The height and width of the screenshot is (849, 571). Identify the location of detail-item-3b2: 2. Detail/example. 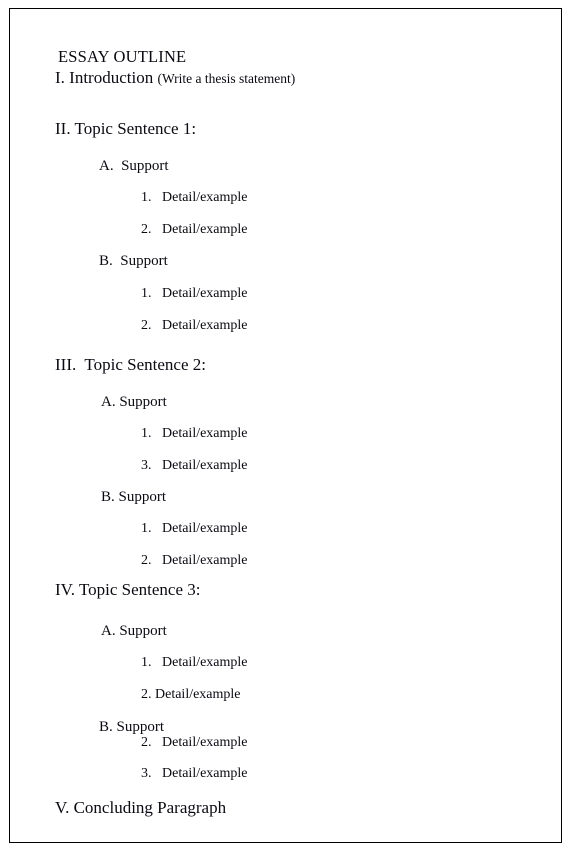
(194, 560).